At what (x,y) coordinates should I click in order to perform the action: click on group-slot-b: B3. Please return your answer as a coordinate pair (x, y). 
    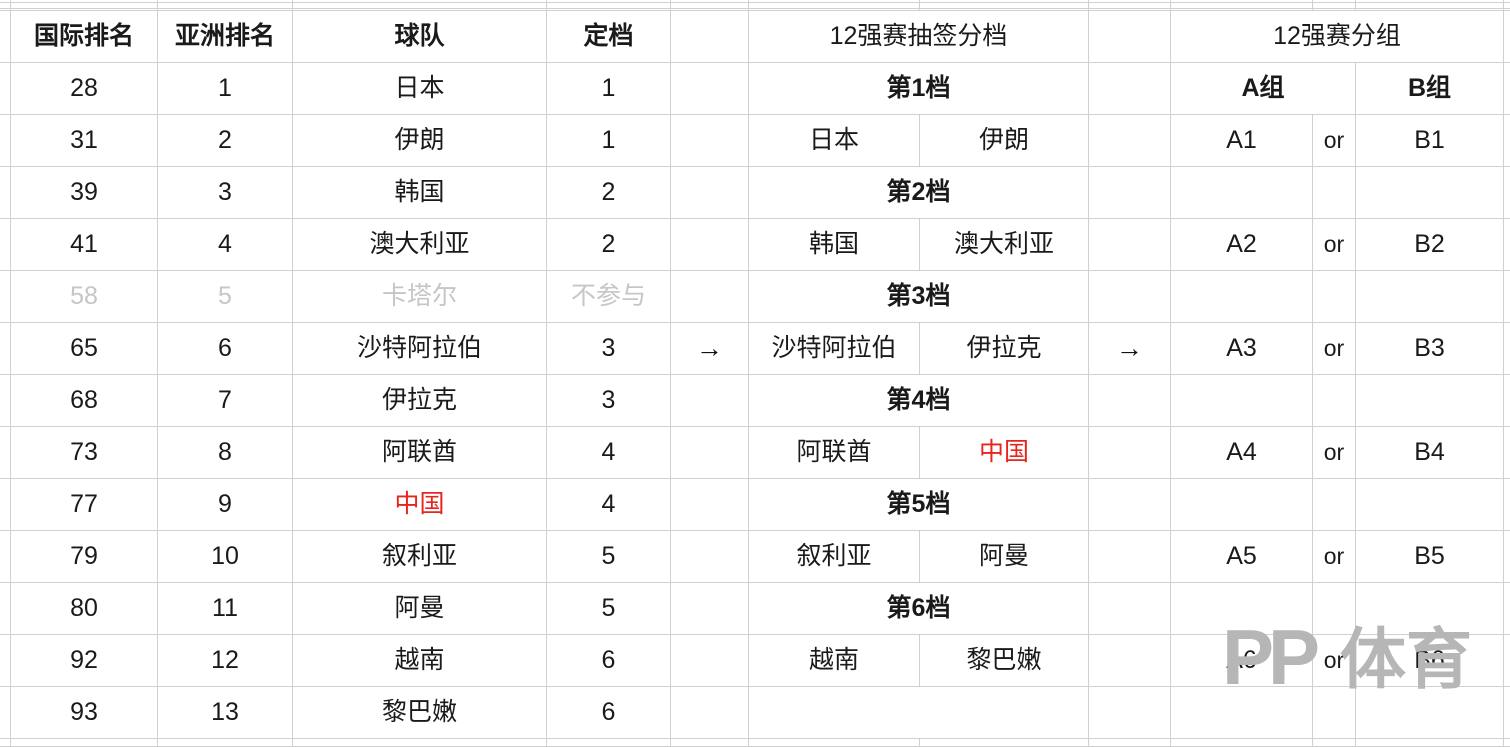
    Looking at the image, I should click on (1429, 348).